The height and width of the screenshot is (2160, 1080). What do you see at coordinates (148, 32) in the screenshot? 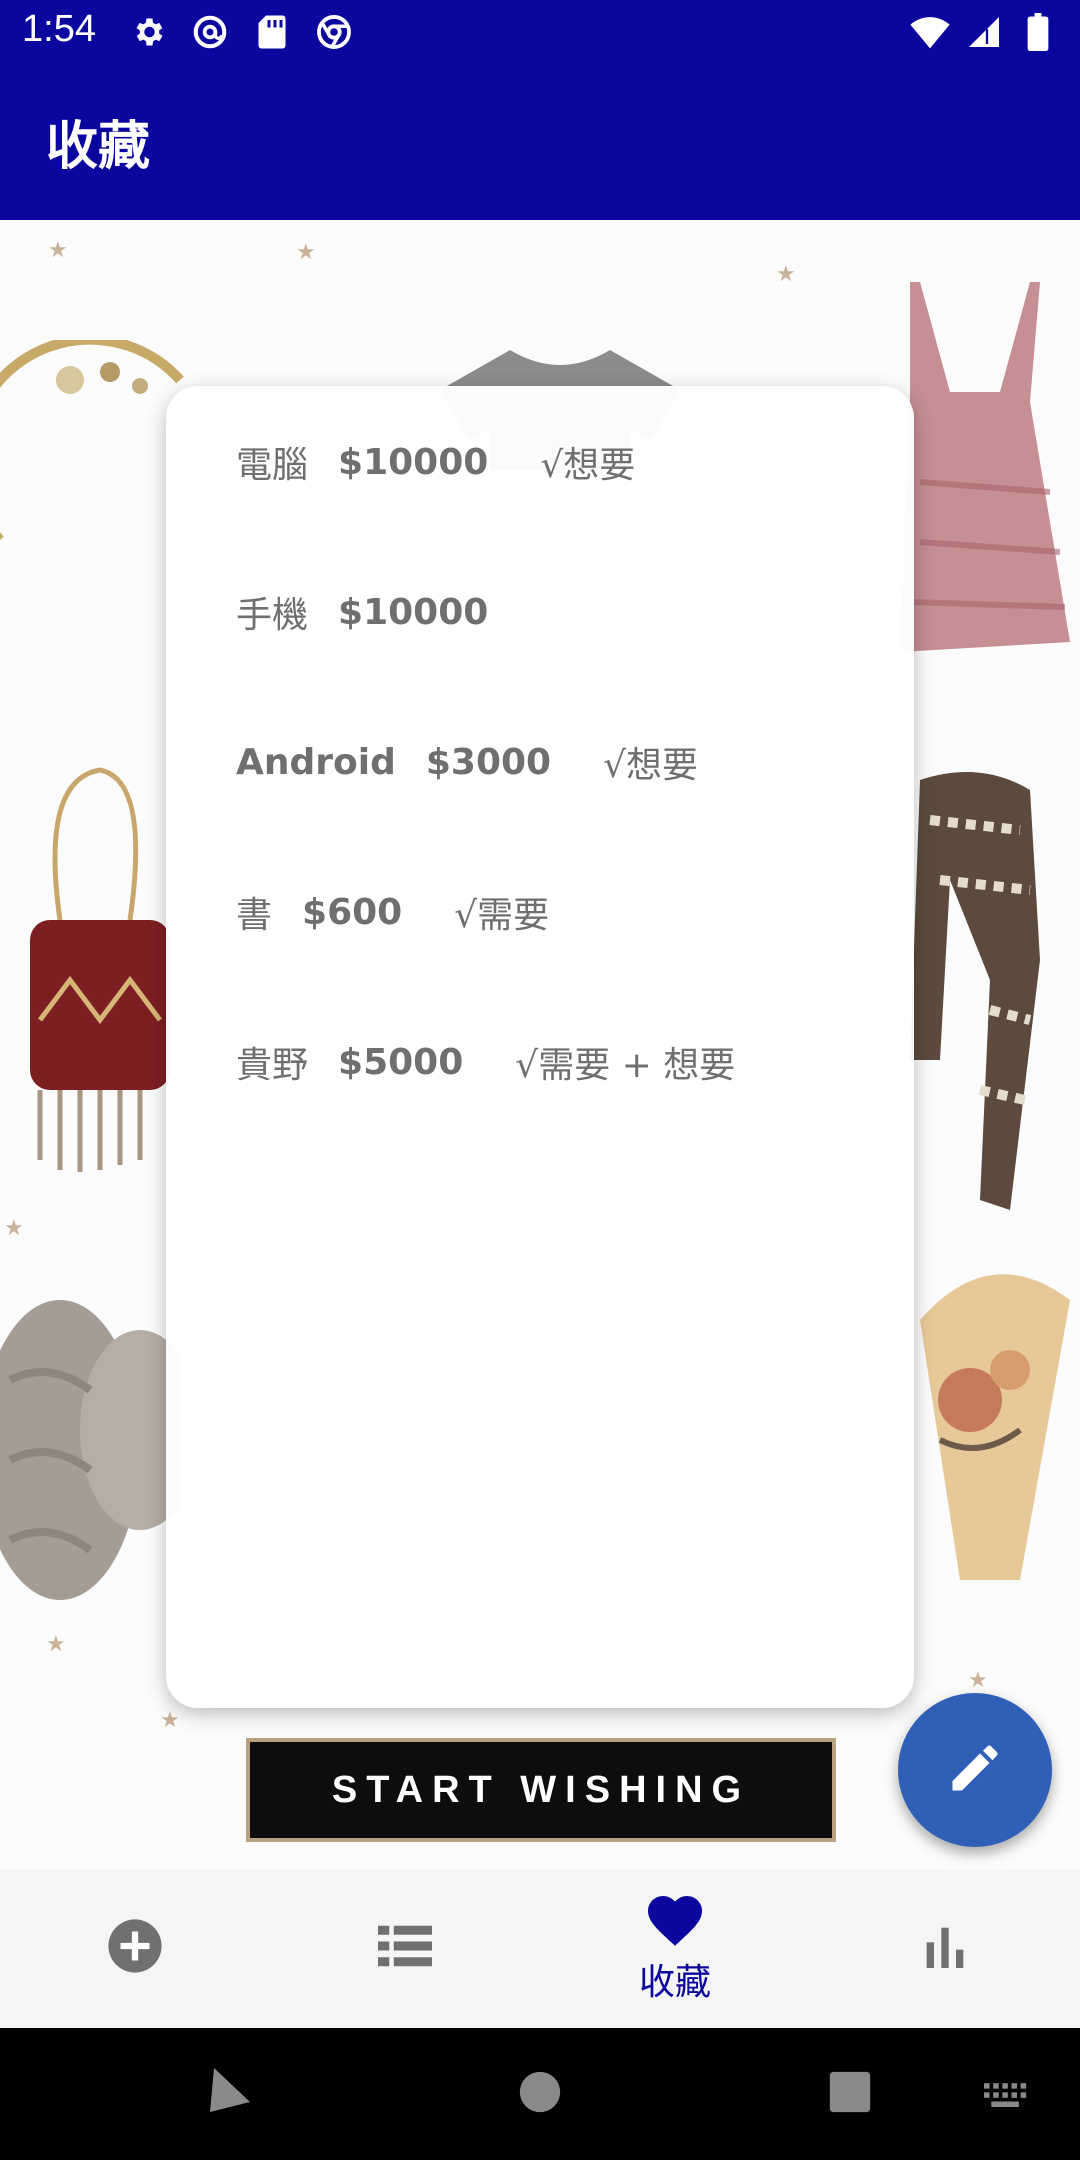
I see `gear-icon` at bounding box center [148, 32].